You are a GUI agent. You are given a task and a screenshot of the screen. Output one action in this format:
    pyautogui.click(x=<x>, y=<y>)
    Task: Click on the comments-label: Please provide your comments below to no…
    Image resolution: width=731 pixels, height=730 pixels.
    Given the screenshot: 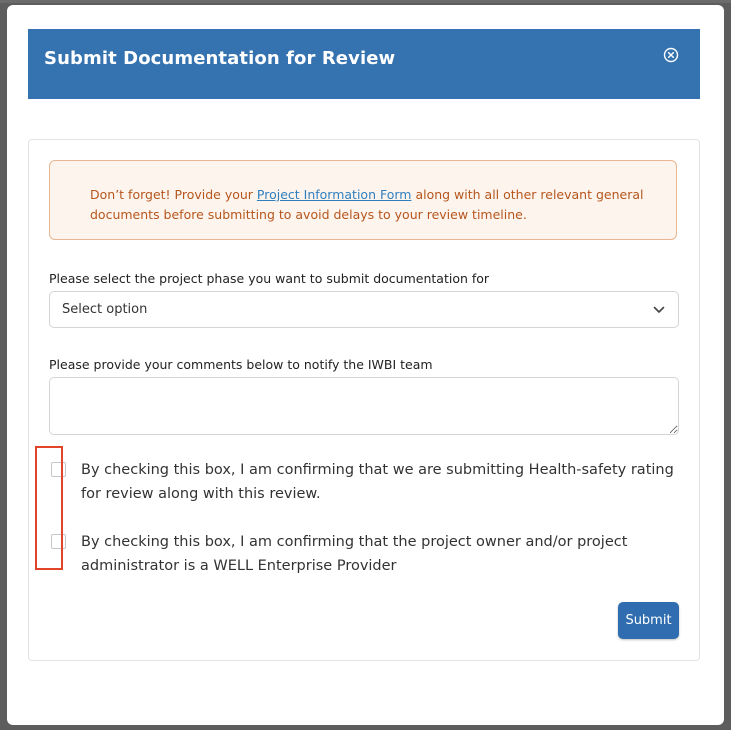 What is the action you would take?
    pyautogui.click(x=241, y=364)
    